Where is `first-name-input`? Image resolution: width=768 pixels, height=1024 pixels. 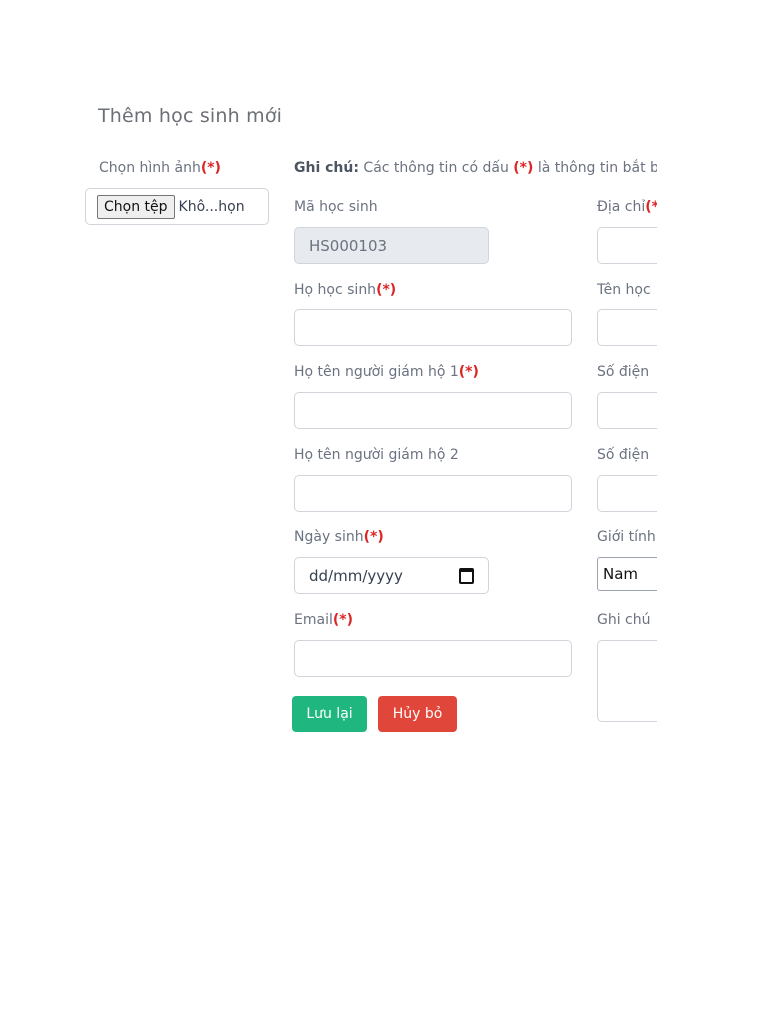 first-name-input is located at coordinates (627, 327).